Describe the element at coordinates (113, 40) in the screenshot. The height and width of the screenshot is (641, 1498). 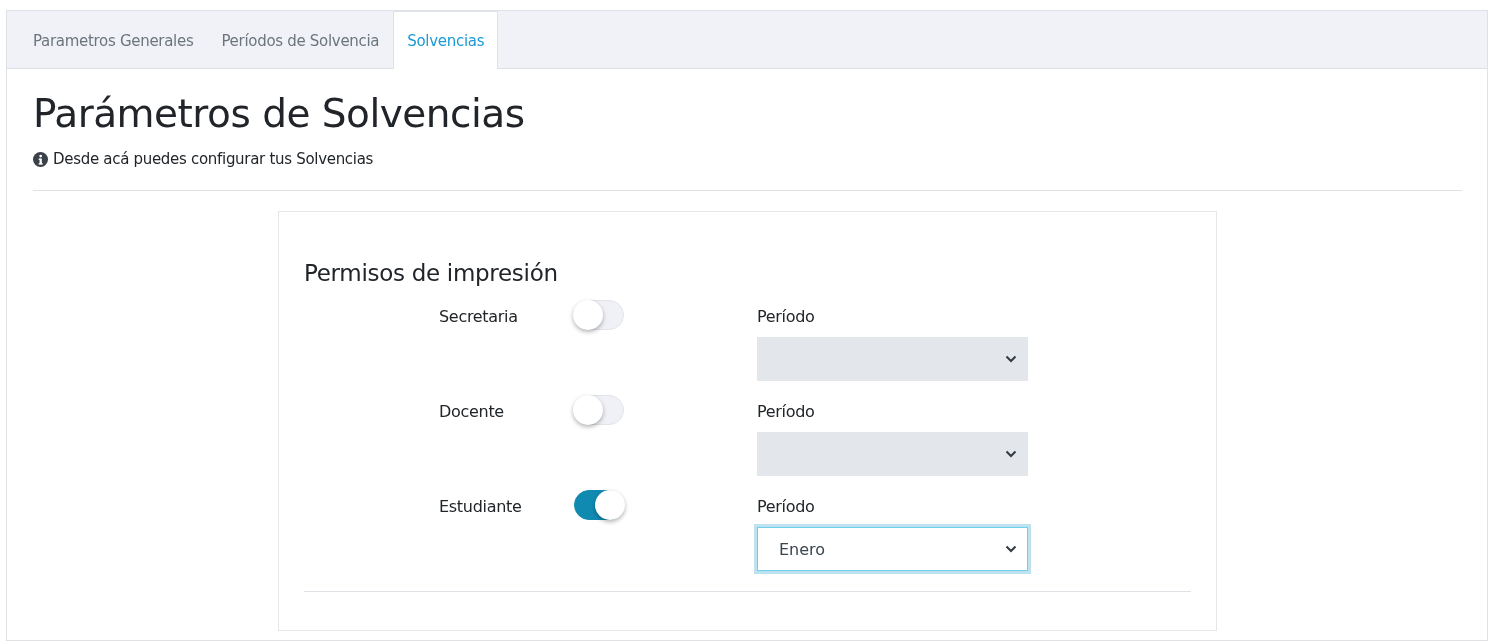
I see `tab: Parametros Generales` at that location.